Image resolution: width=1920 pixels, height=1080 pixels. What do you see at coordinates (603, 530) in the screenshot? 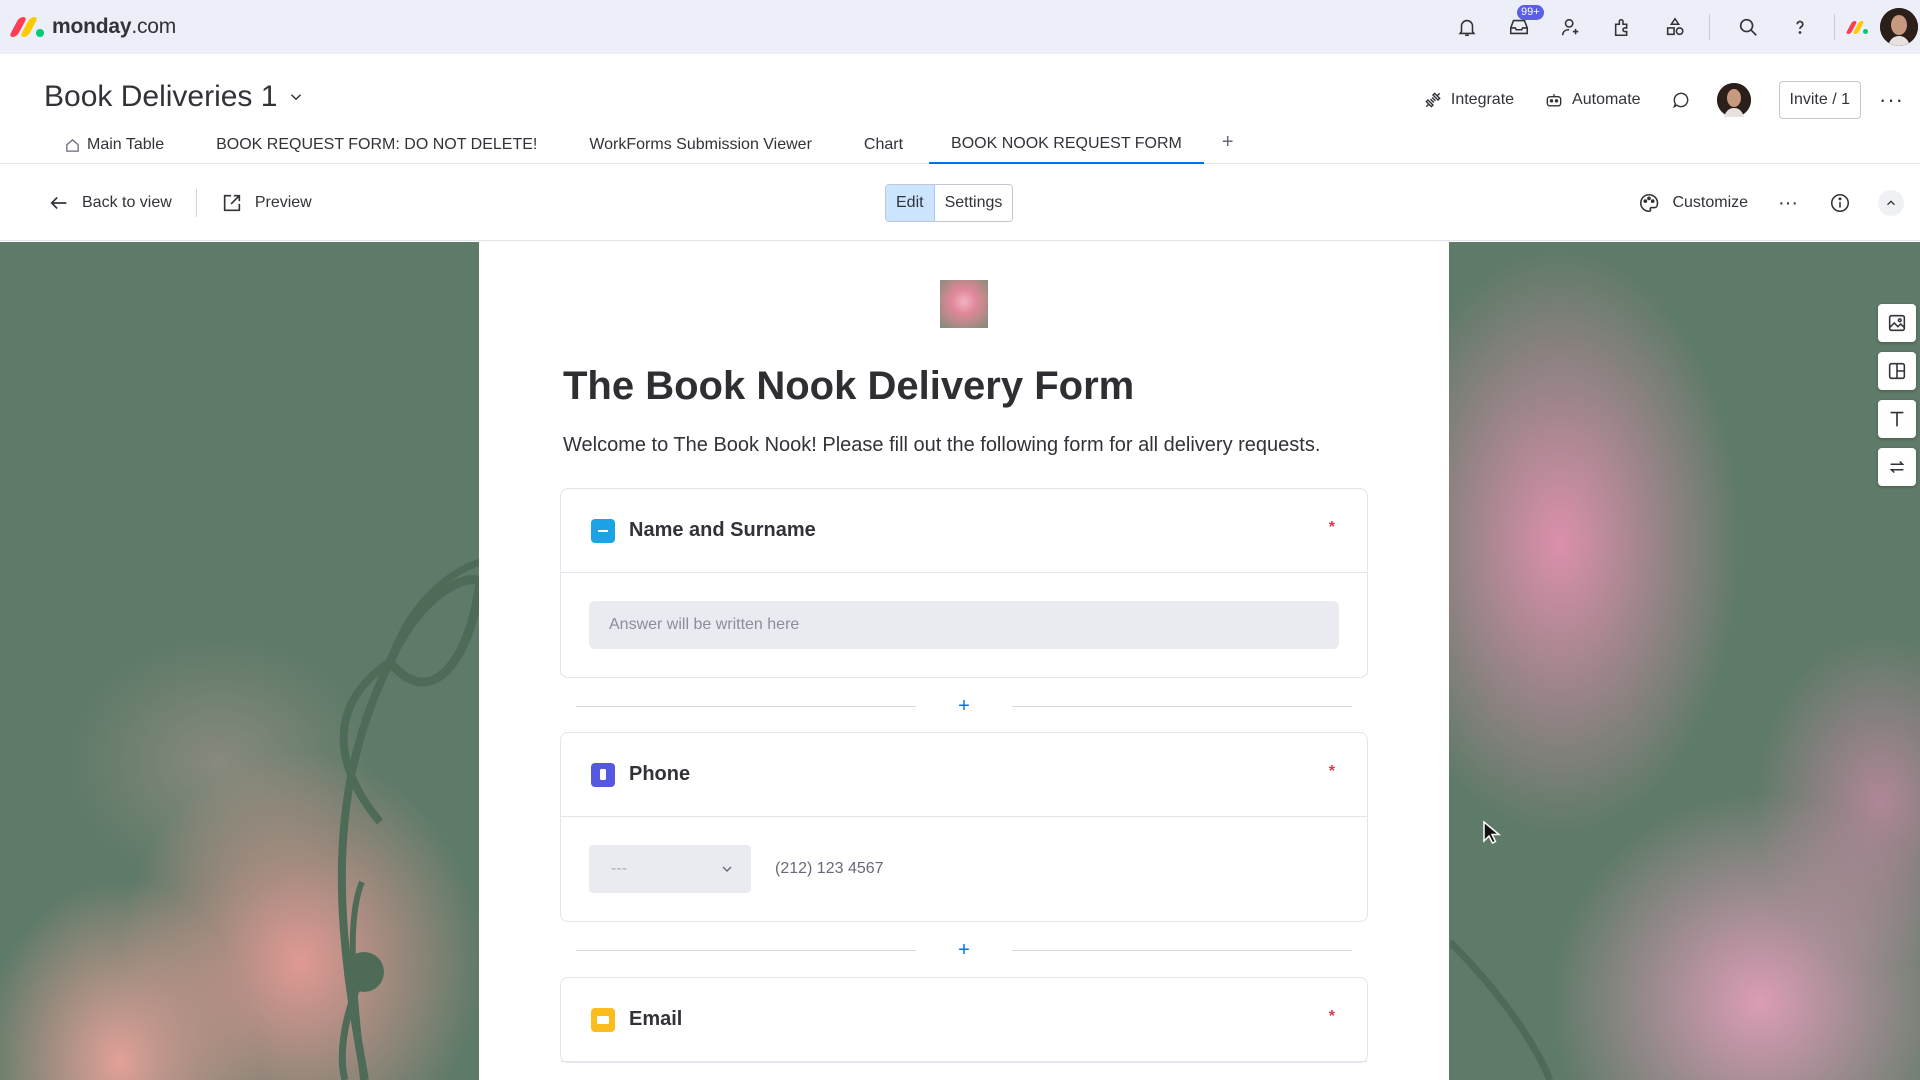
I see `text-column-icon` at bounding box center [603, 530].